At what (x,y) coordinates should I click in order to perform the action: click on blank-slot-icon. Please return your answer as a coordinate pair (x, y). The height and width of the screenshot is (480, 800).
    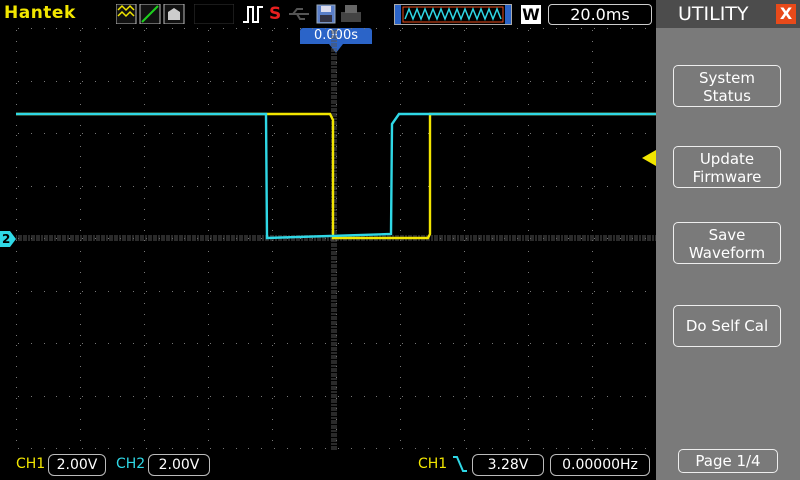
    Looking at the image, I should click on (214, 14).